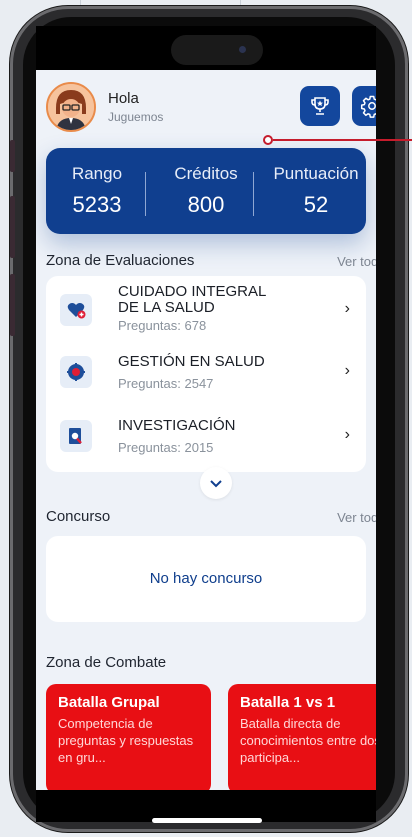 The width and height of the screenshot is (412, 837). What do you see at coordinates (342, 140) in the screenshot?
I see `annotation-line` at bounding box center [342, 140].